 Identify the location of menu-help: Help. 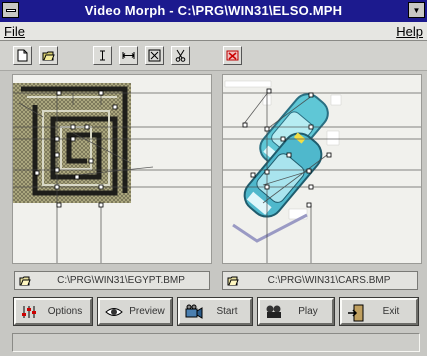
(409, 31).